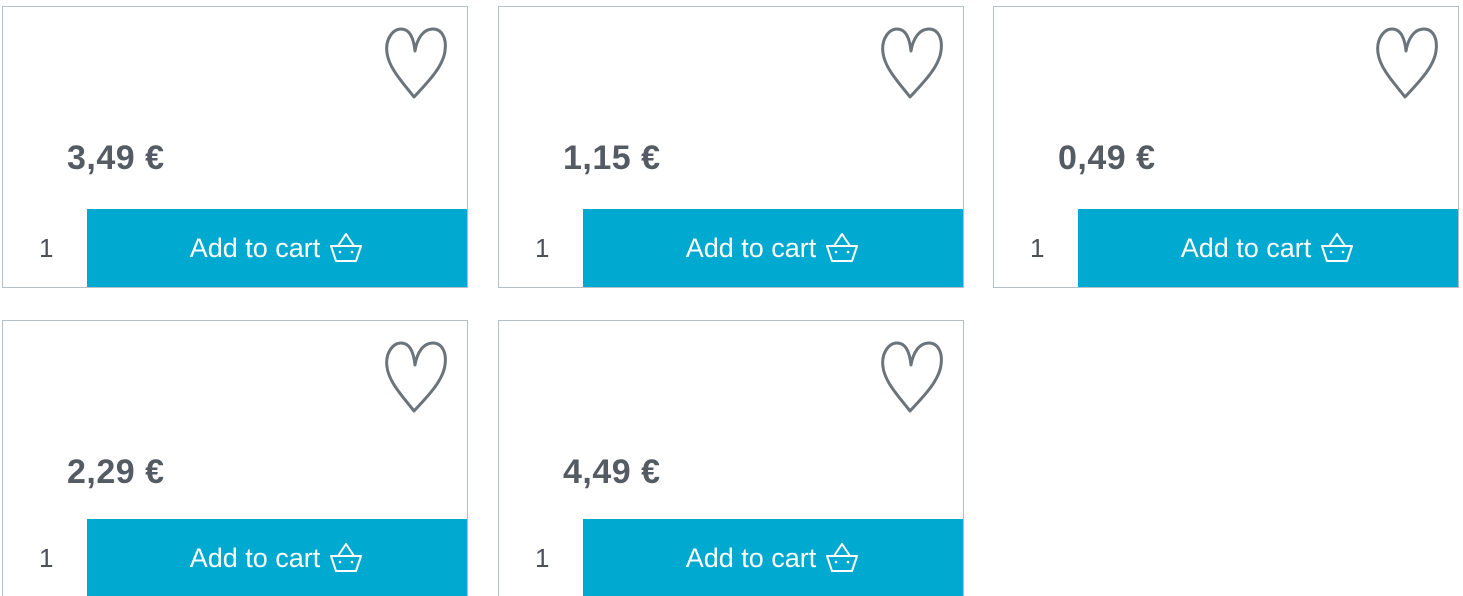  What do you see at coordinates (612, 158) in the screenshot?
I see `product-price: 1,15 €` at bounding box center [612, 158].